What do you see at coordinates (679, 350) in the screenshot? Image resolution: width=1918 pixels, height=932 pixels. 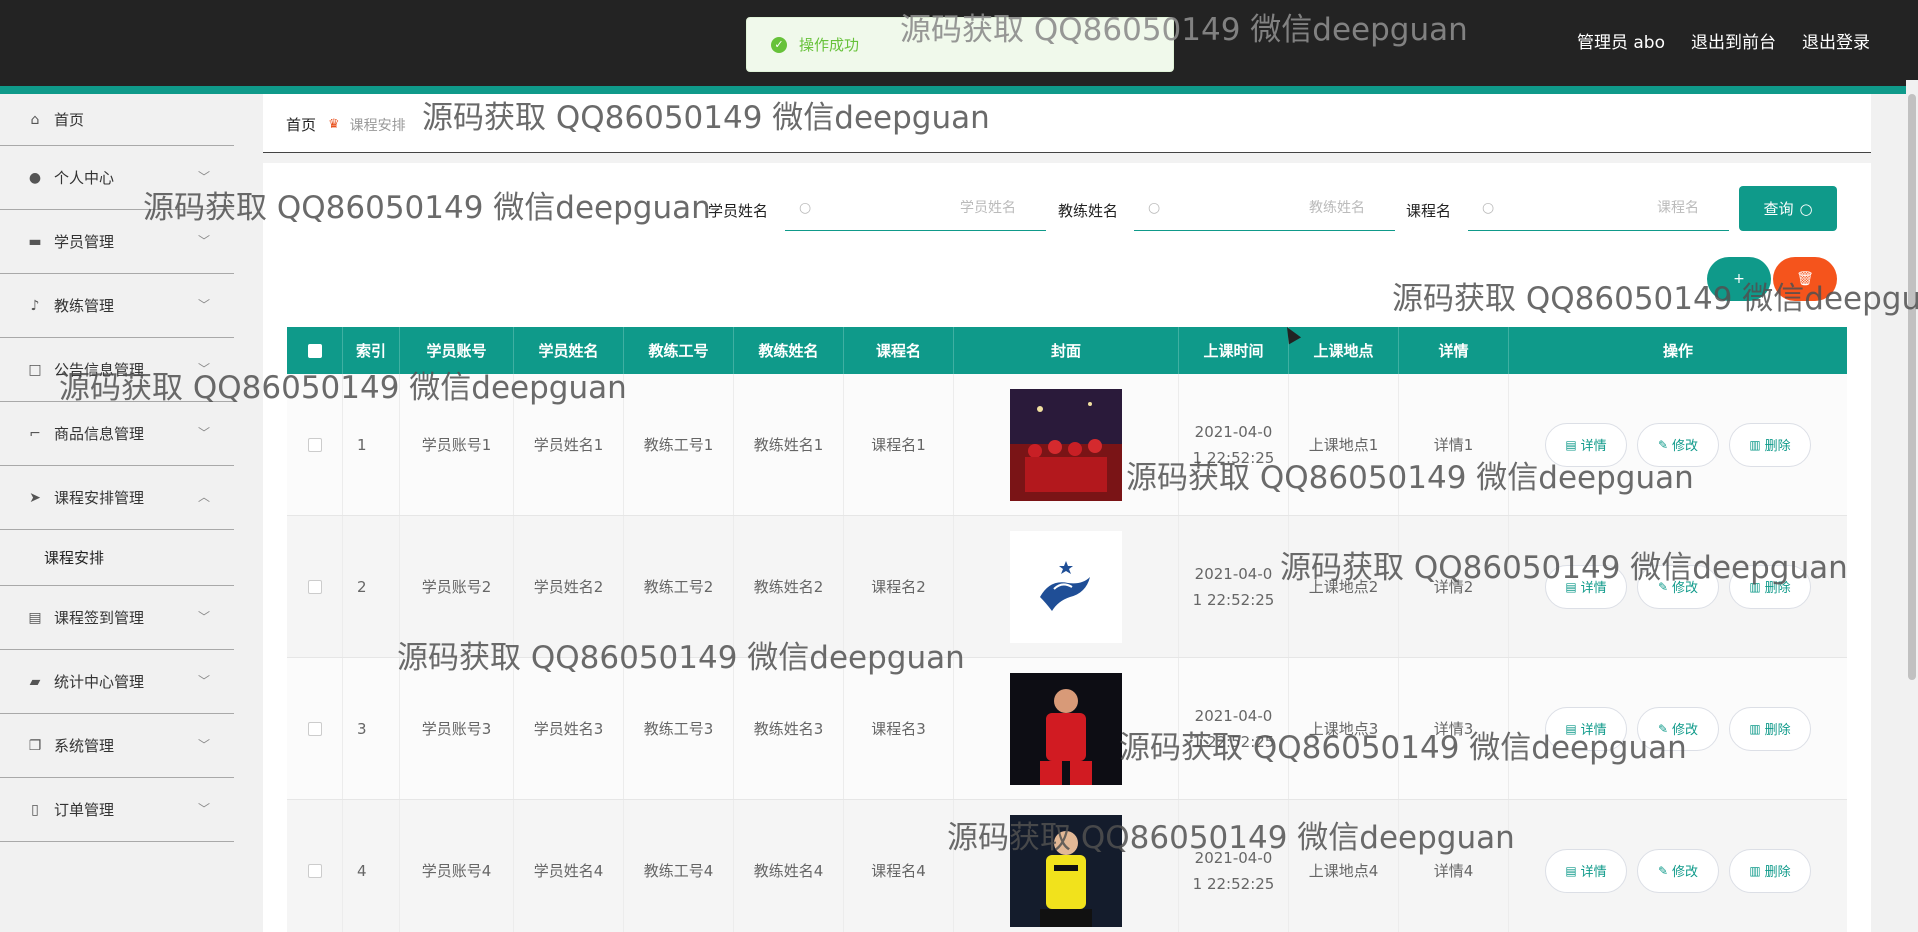 I see `header-cell: 教练工号` at bounding box center [679, 350].